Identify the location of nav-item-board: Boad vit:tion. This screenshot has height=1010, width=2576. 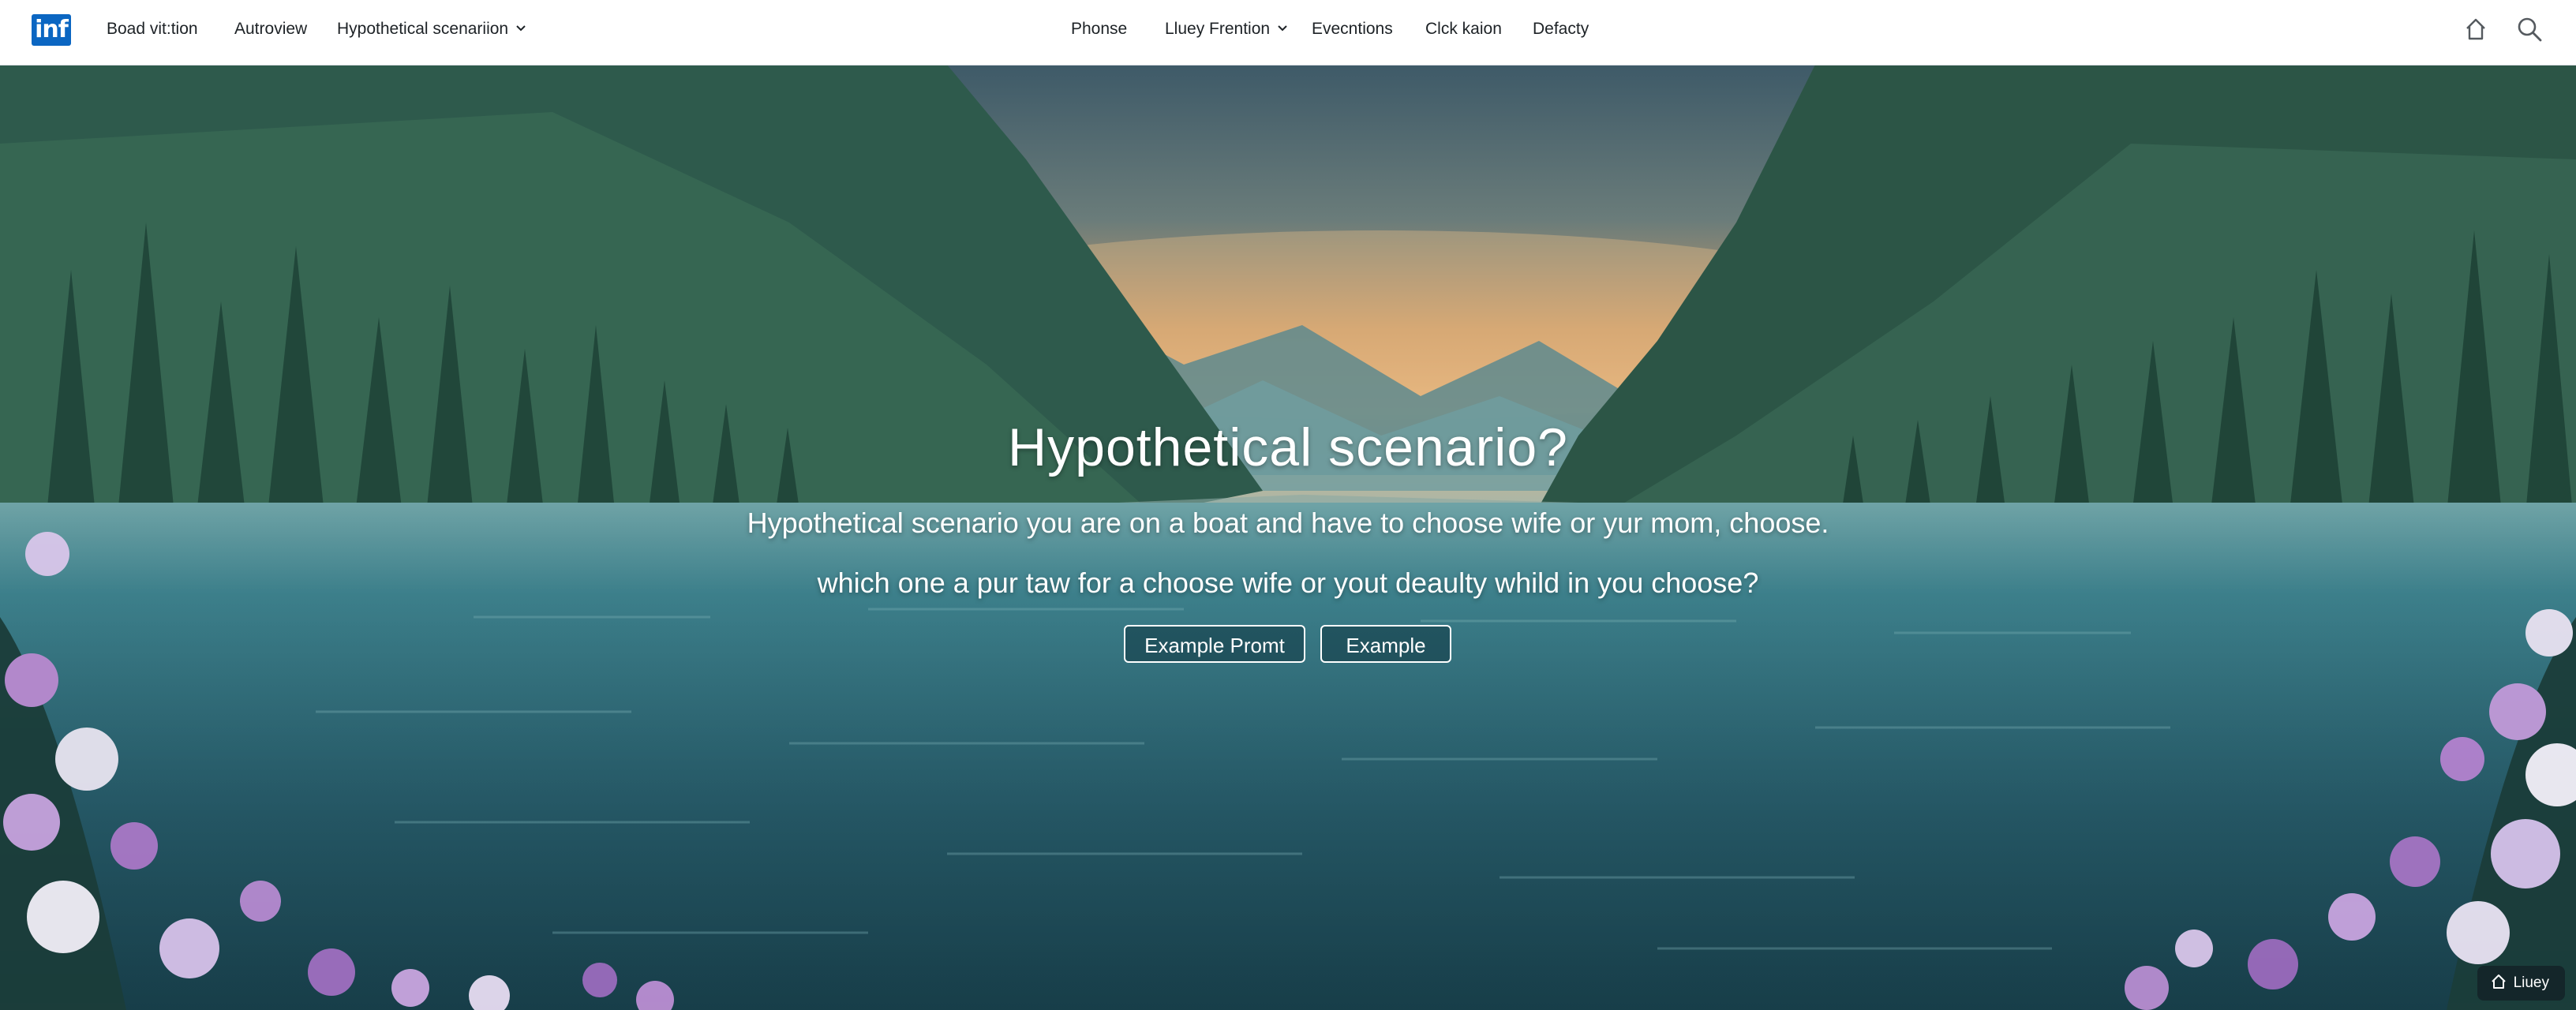
(152, 29).